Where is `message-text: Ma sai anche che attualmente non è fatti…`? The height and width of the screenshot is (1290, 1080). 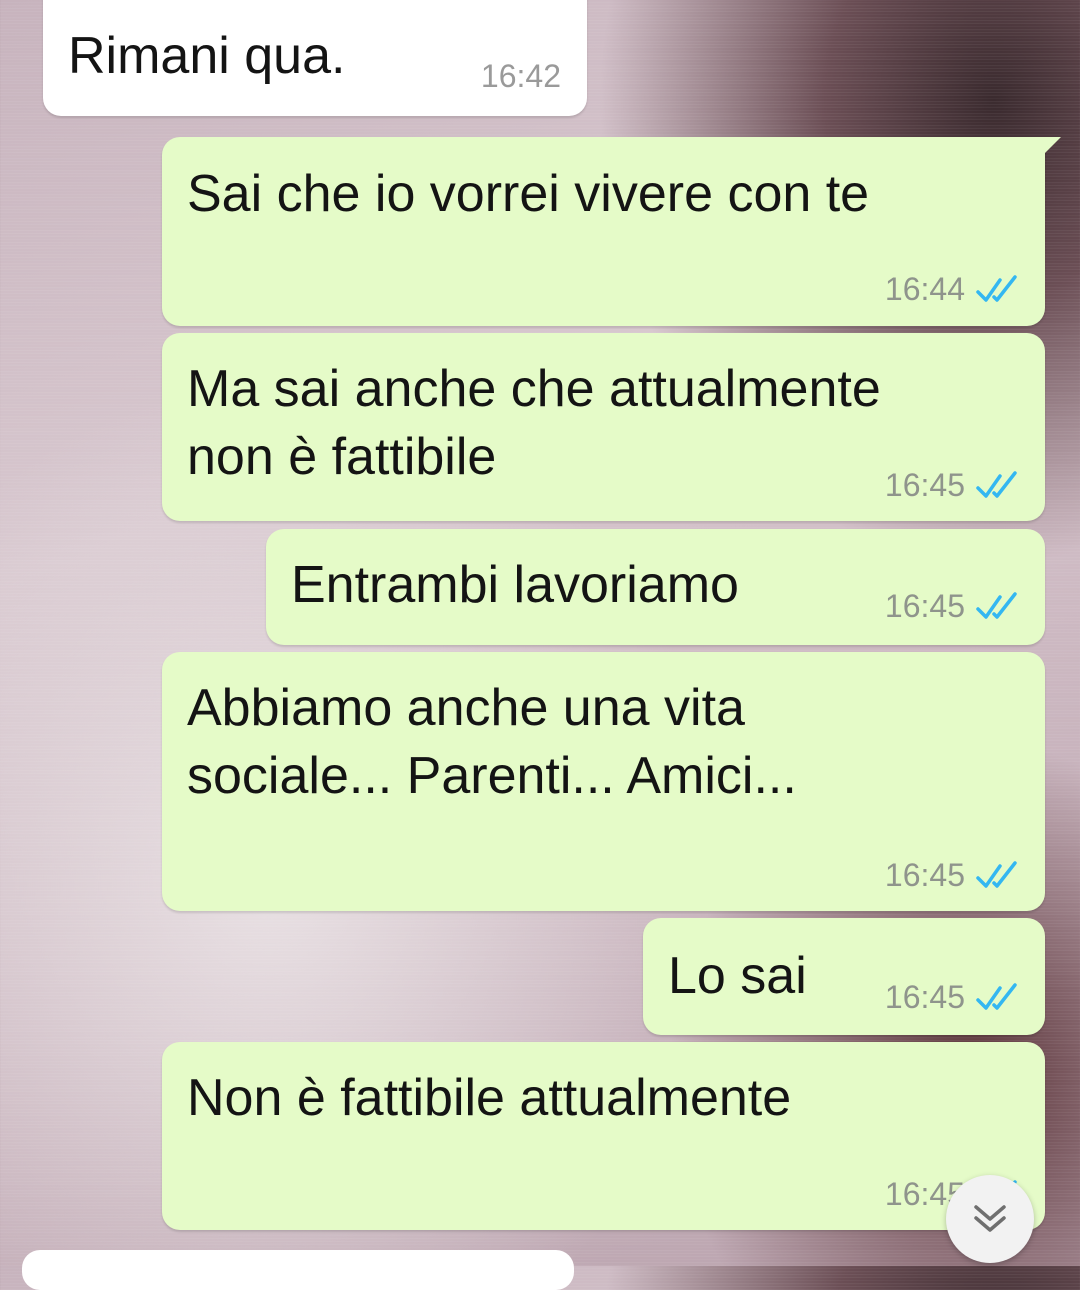 message-text: Ma sai anche che attualmente non è fatti… is located at coordinates (534, 423).